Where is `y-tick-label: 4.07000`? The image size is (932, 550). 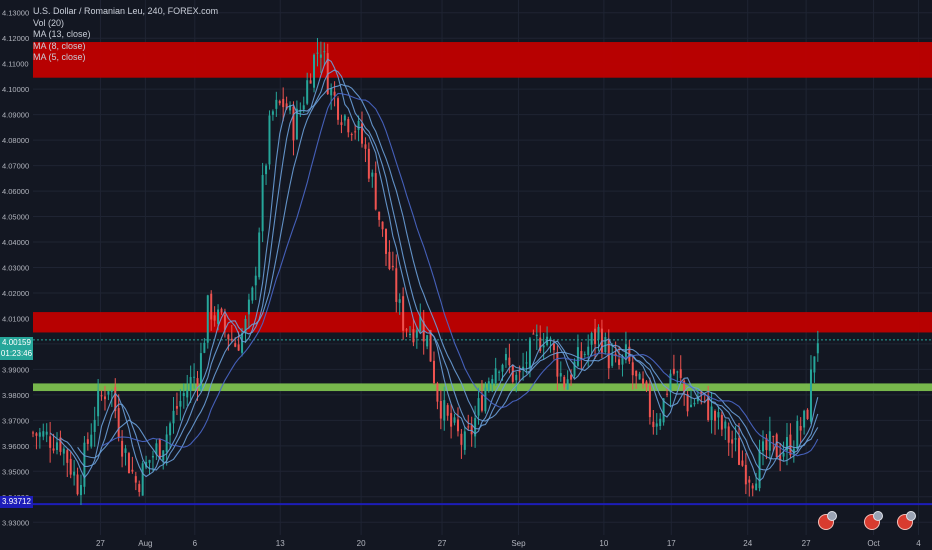
y-tick-label: 4.07000 is located at coordinates (15, 166).